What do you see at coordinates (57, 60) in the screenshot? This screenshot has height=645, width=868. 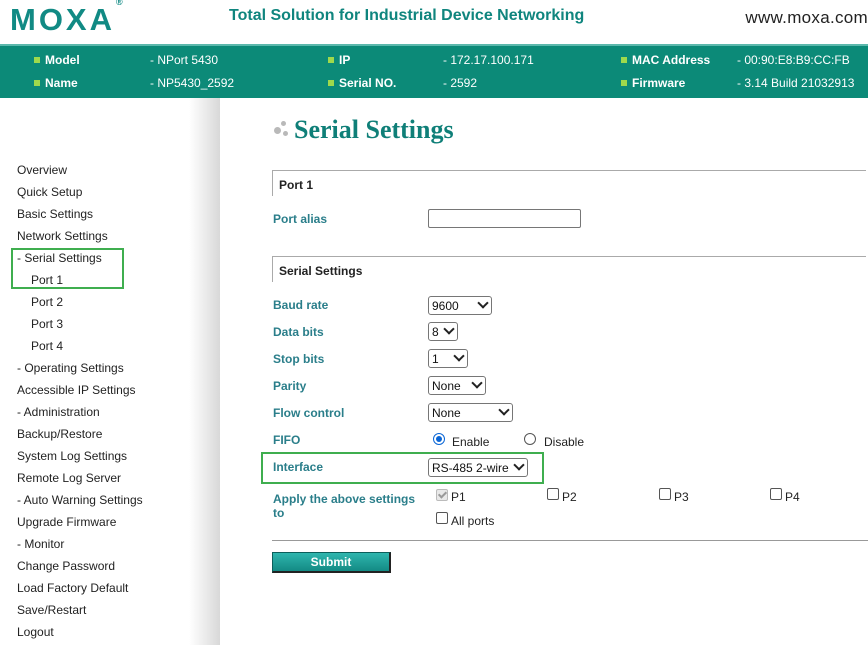 I see `model-label: Model` at bounding box center [57, 60].